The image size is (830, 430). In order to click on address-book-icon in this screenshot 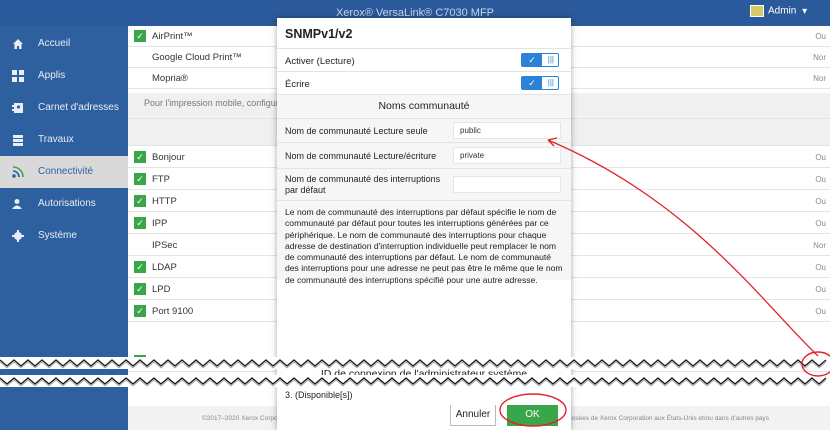, I will do `click(17, 108)`.